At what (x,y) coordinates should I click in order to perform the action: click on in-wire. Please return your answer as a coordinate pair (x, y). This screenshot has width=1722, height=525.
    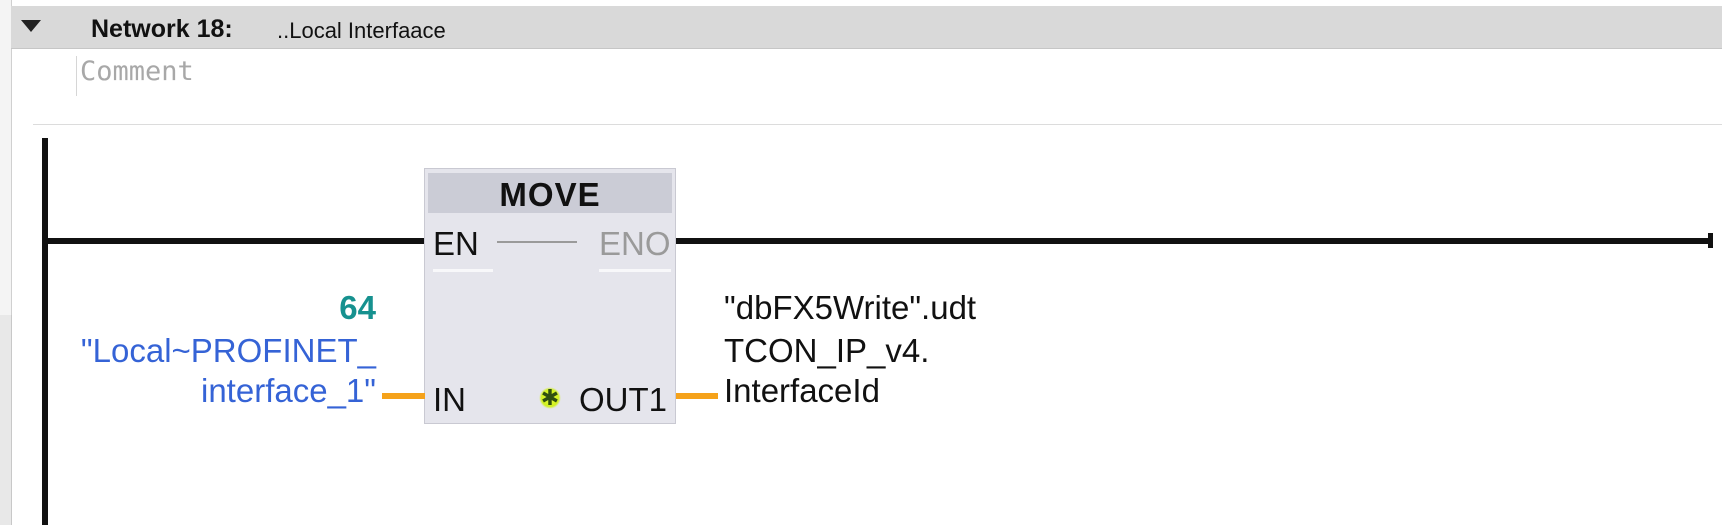
    Looking at the image, I should click on (403, 396).